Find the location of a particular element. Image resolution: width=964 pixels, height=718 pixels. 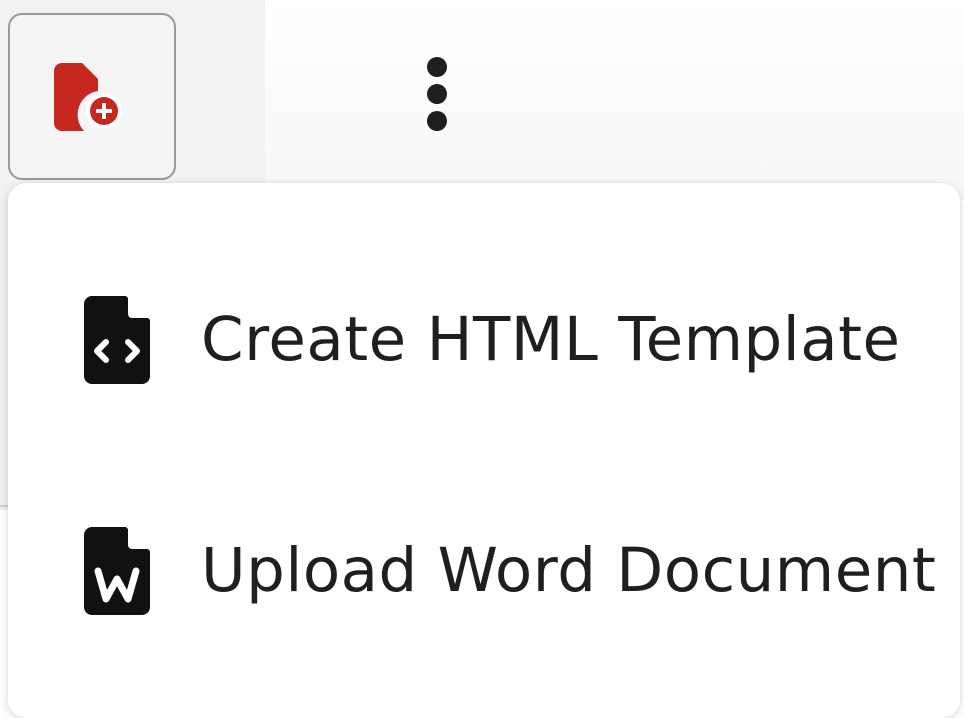

file-code-icon is located at coordinates (117, 340).